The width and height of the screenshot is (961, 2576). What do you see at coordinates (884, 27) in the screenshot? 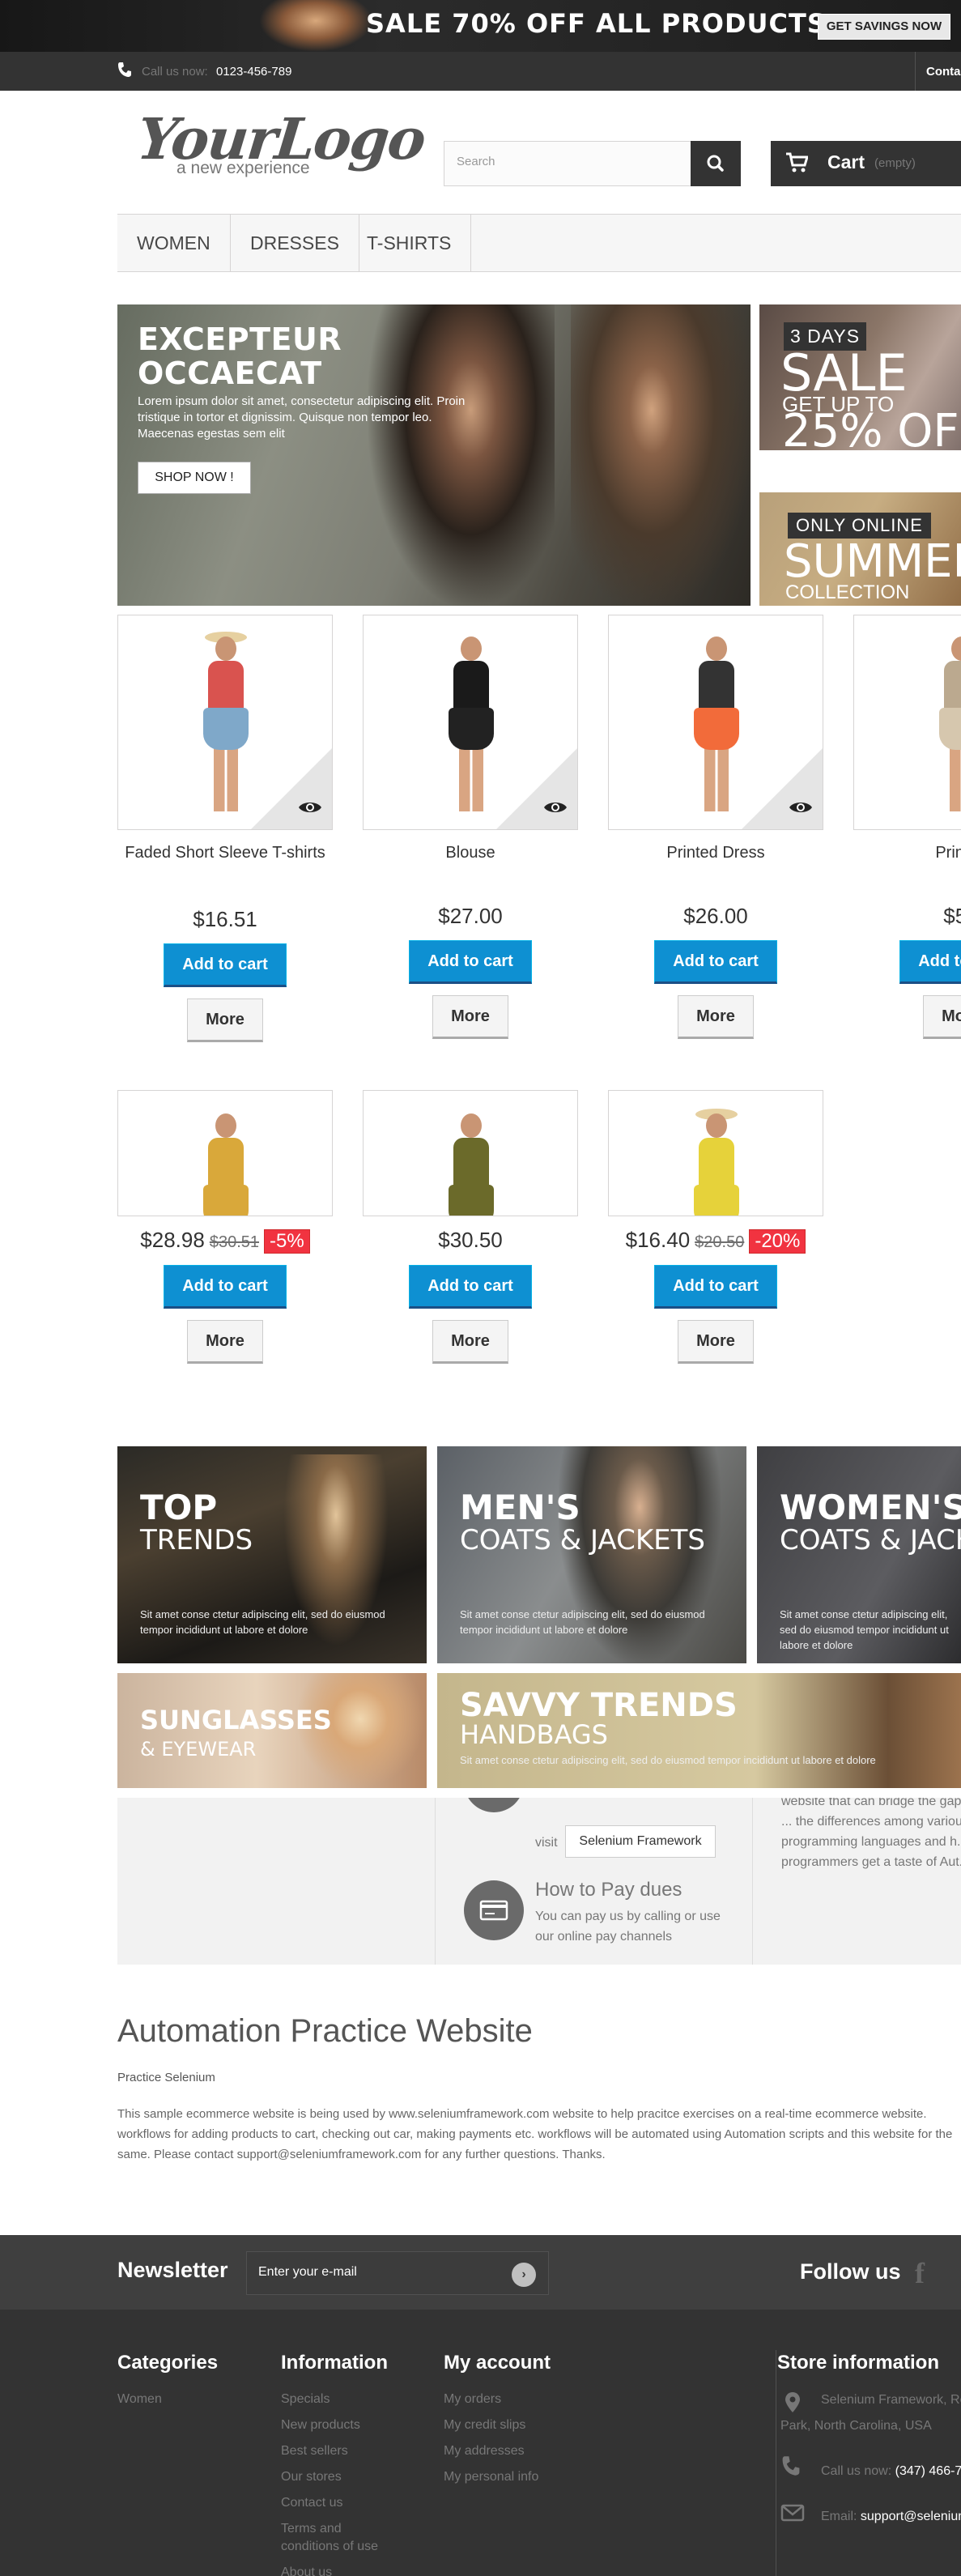
I see `get-savings-button: GET SAVINGS NOW` at bounding box center [884, 27].